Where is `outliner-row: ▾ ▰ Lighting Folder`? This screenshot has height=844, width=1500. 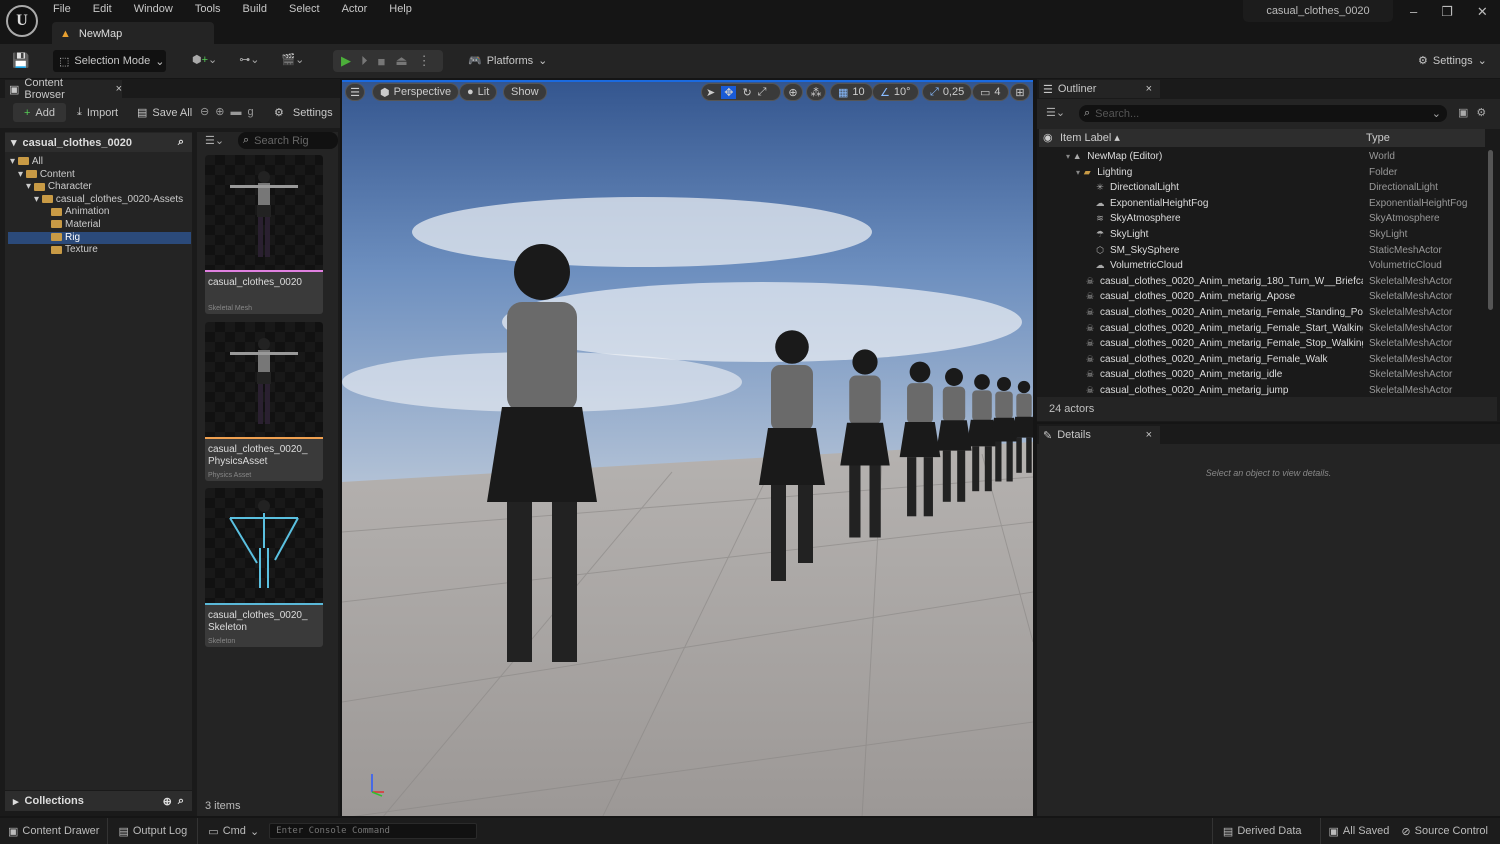 outliner-row: ▾ ▰ Lighting Folder is located at coordinates (1263, 173).